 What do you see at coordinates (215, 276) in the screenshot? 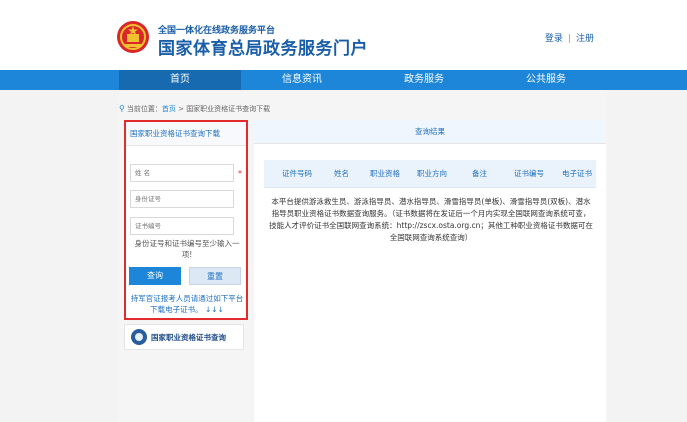
I see `reset-button: 重置` at bounding box center [215, 276].